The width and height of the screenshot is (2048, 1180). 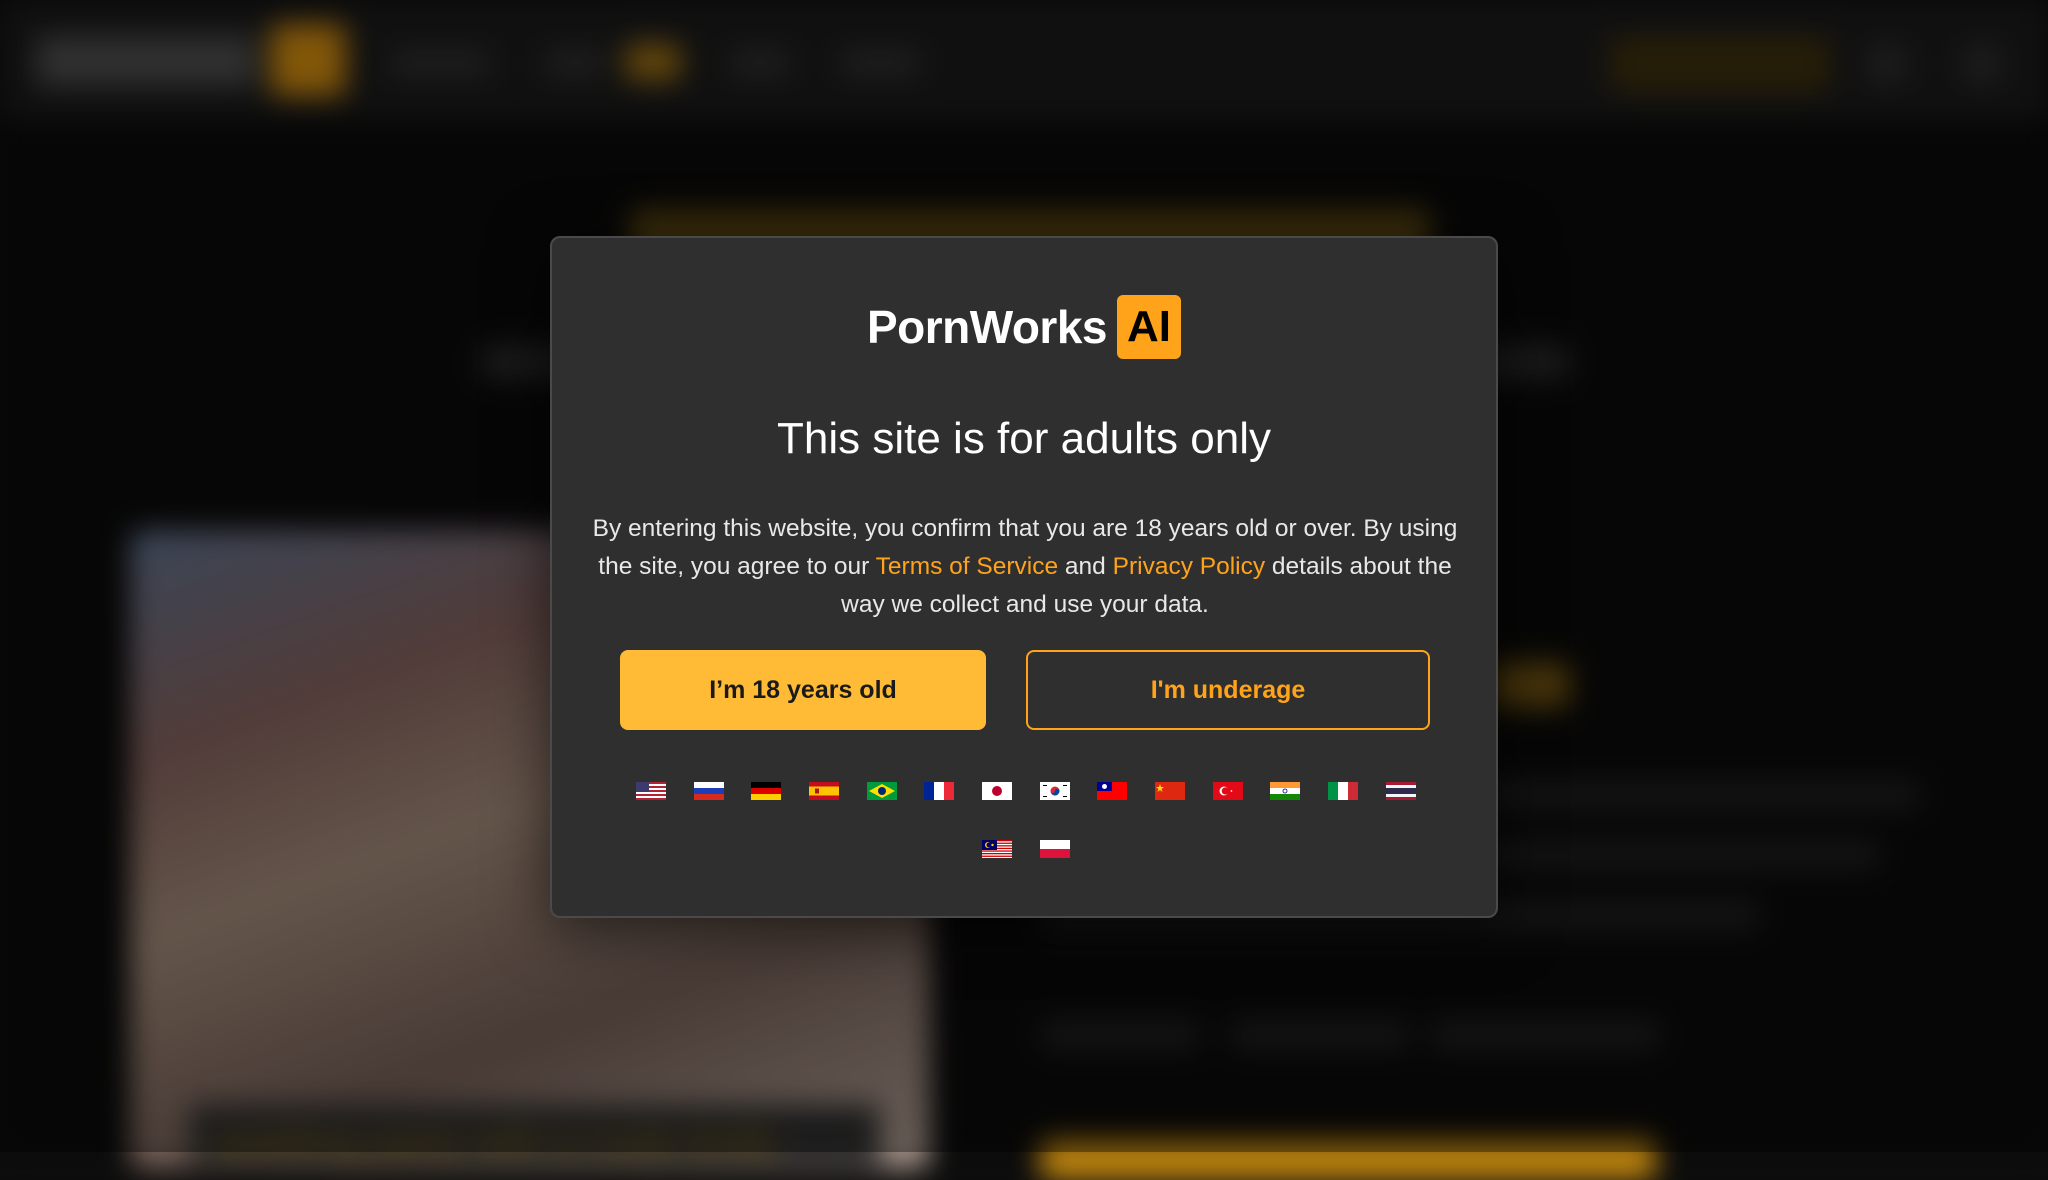 I want to click on in-flag-icon, so click(x=1285, y=791).